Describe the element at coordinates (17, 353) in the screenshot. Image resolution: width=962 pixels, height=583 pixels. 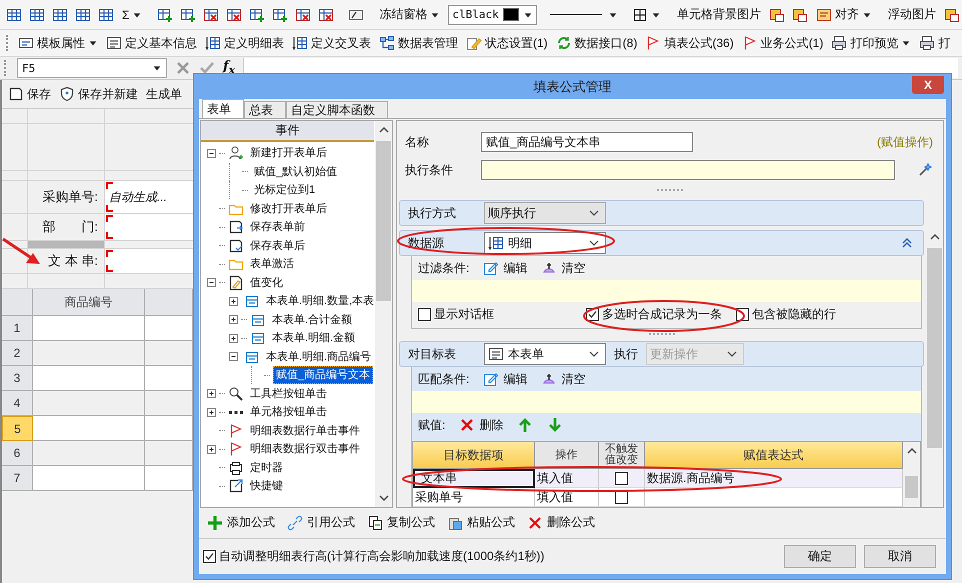
I see `row-header: 2` at that location.